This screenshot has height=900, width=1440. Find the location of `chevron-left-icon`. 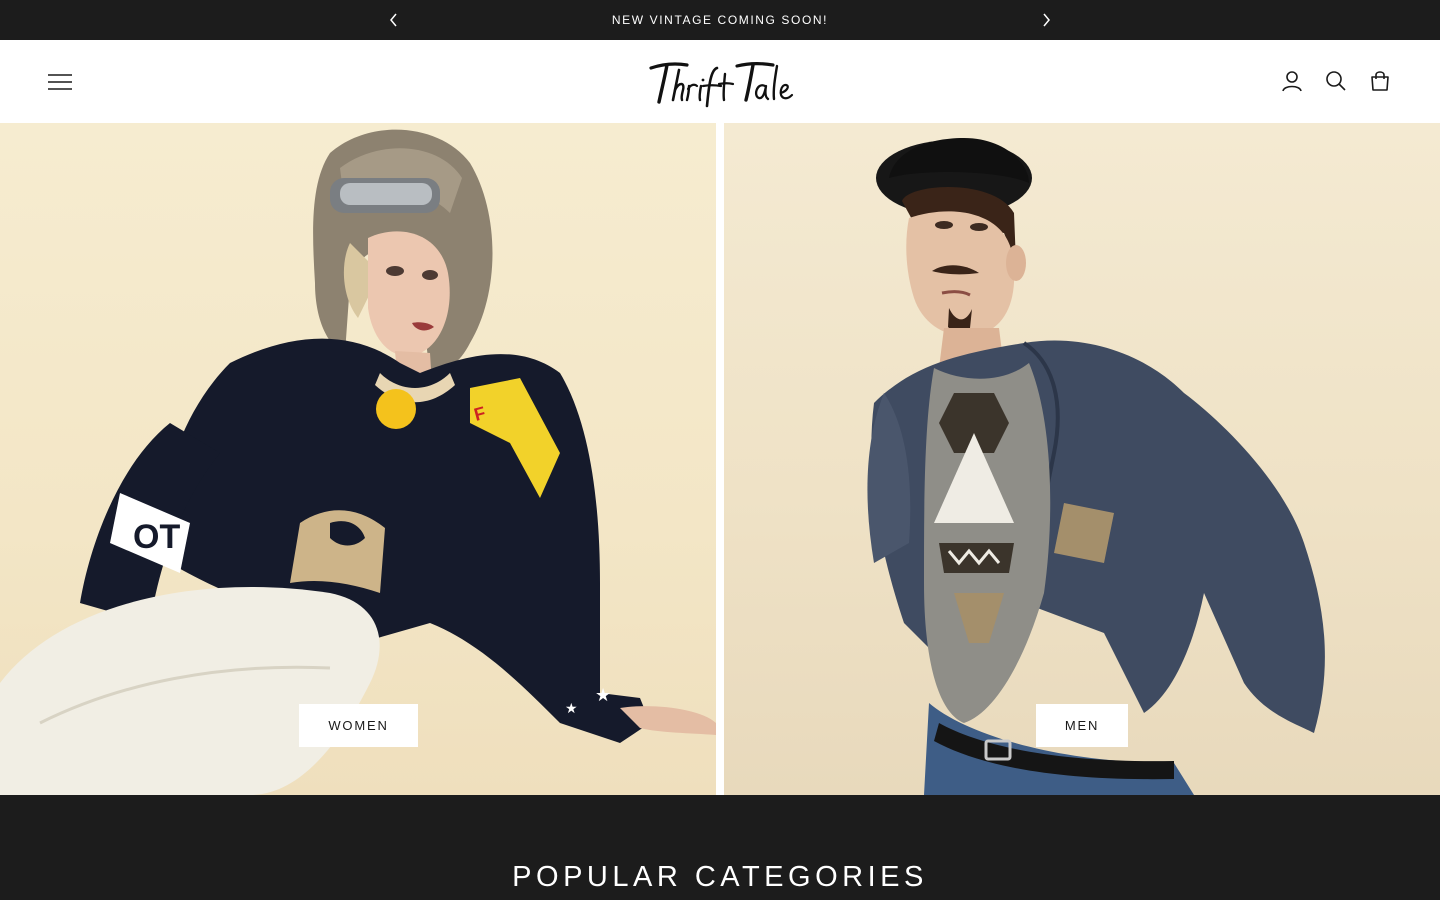

chevron-left-icon is located at coordinates (393, 20).